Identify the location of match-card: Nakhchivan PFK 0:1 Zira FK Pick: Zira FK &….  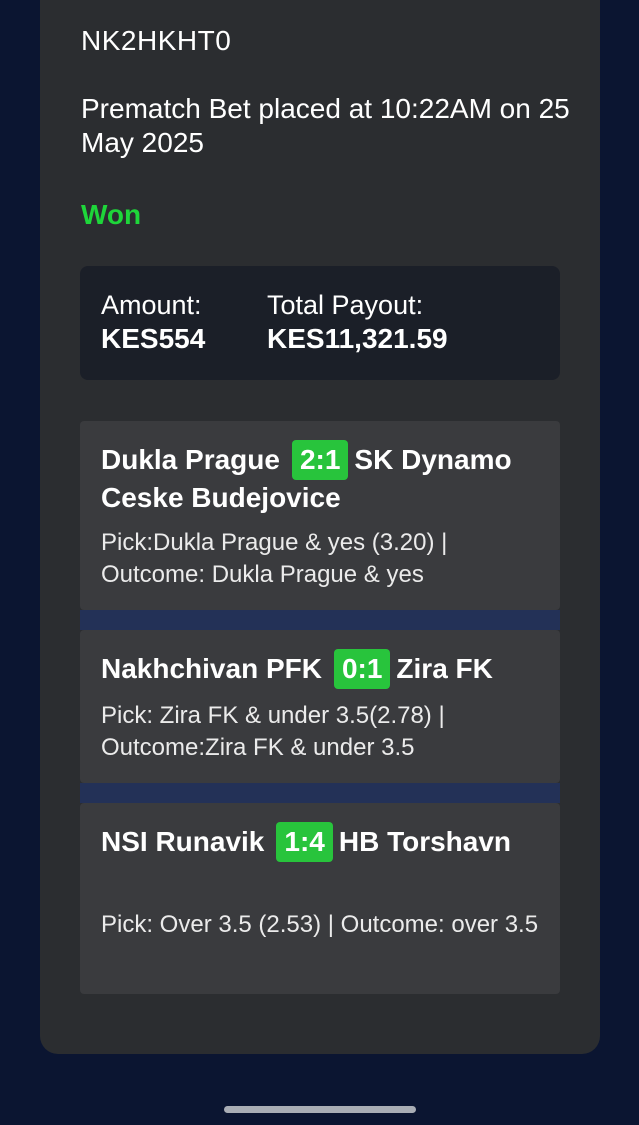
(320, 706).